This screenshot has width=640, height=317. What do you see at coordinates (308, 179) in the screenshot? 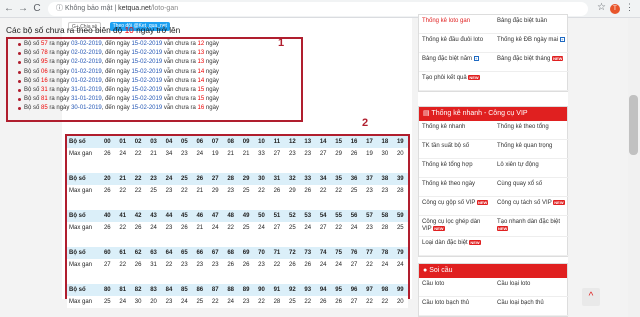
I see `number-cell: 33` at bounding box center [308, 179].